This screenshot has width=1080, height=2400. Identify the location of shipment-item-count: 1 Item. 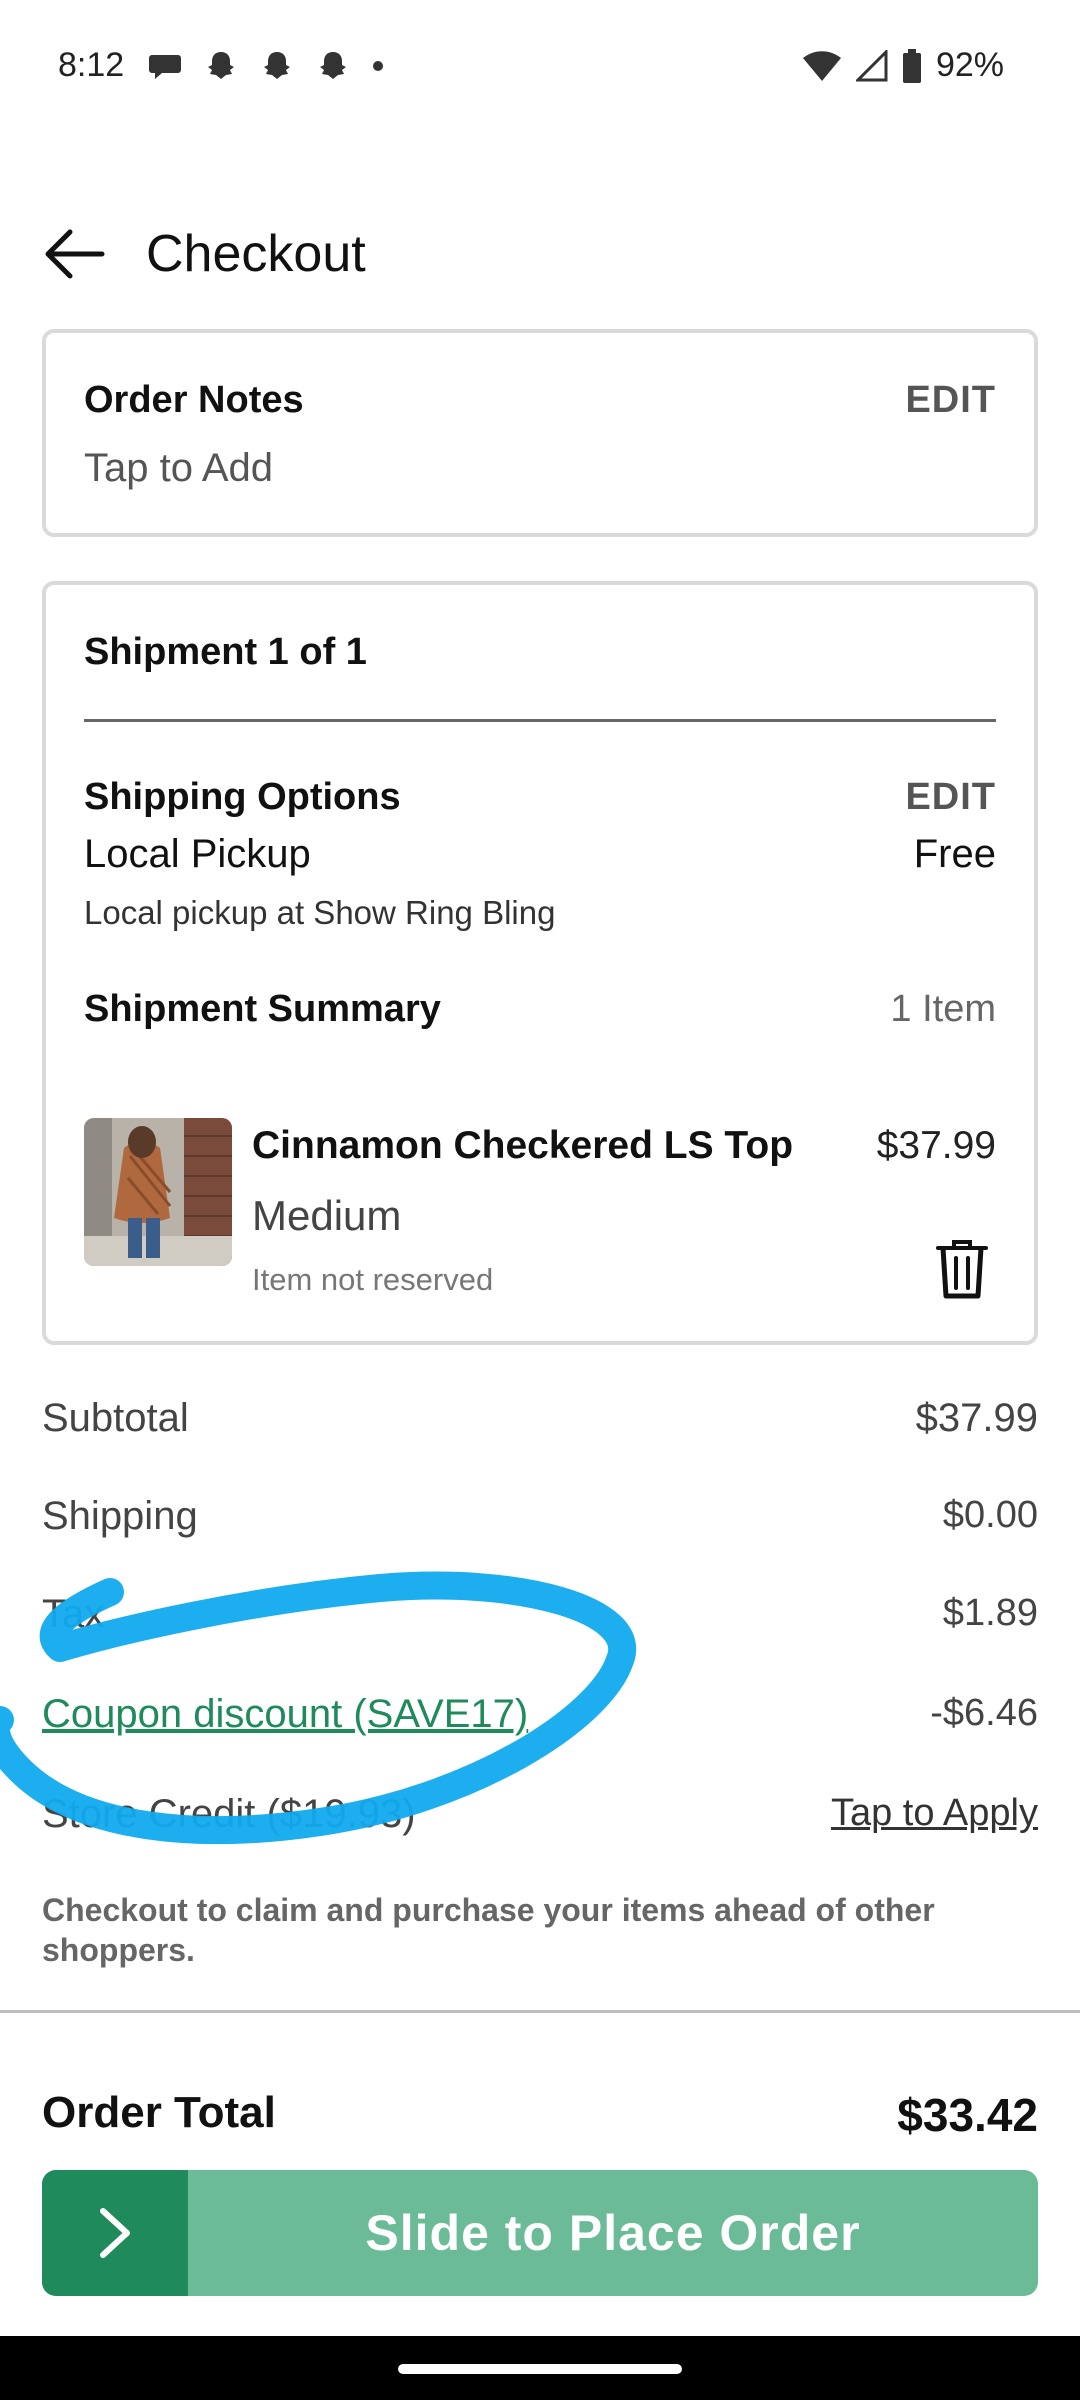
(943, 1009).